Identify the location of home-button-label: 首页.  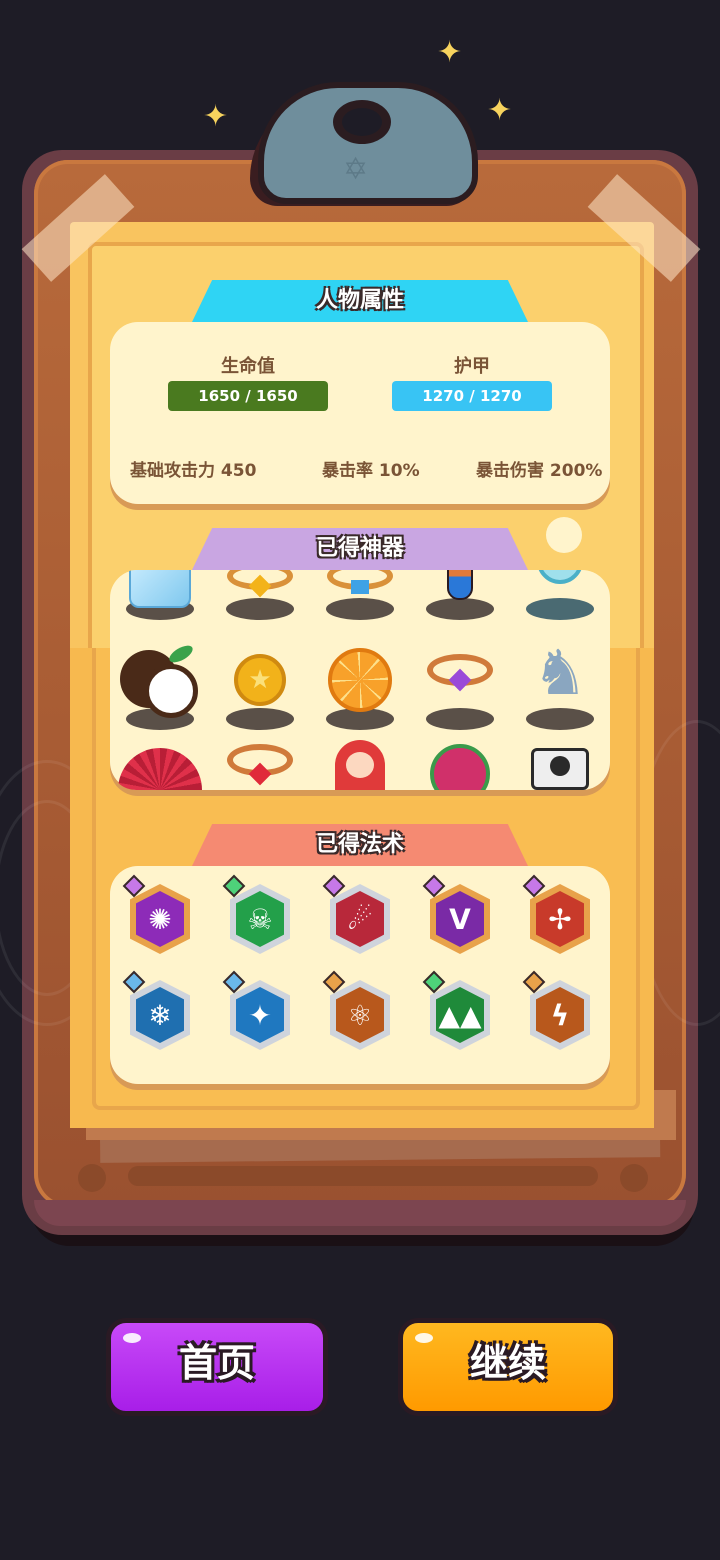
(216, 1363).